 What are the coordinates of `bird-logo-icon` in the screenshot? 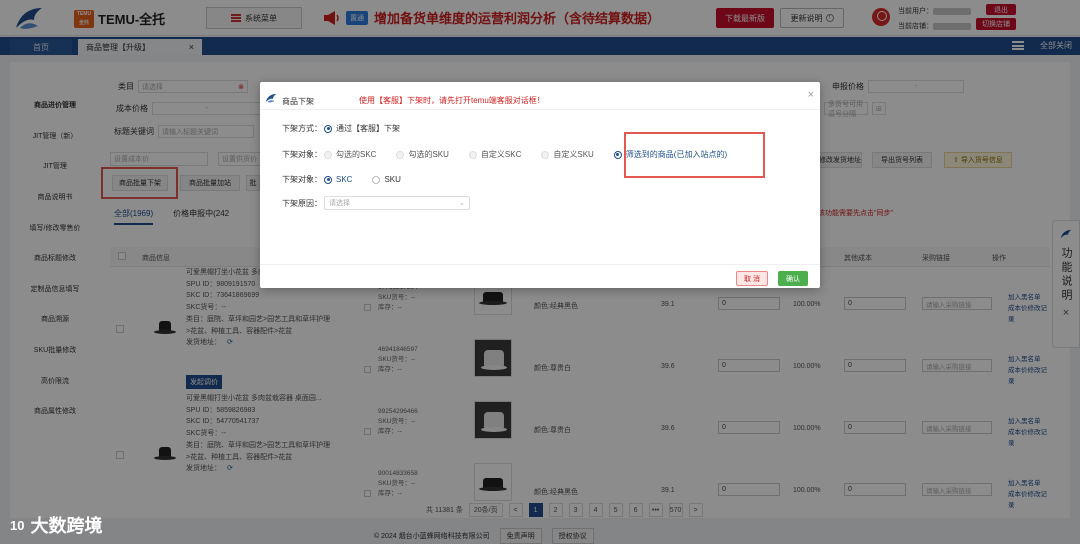 It's located at (271, 98).